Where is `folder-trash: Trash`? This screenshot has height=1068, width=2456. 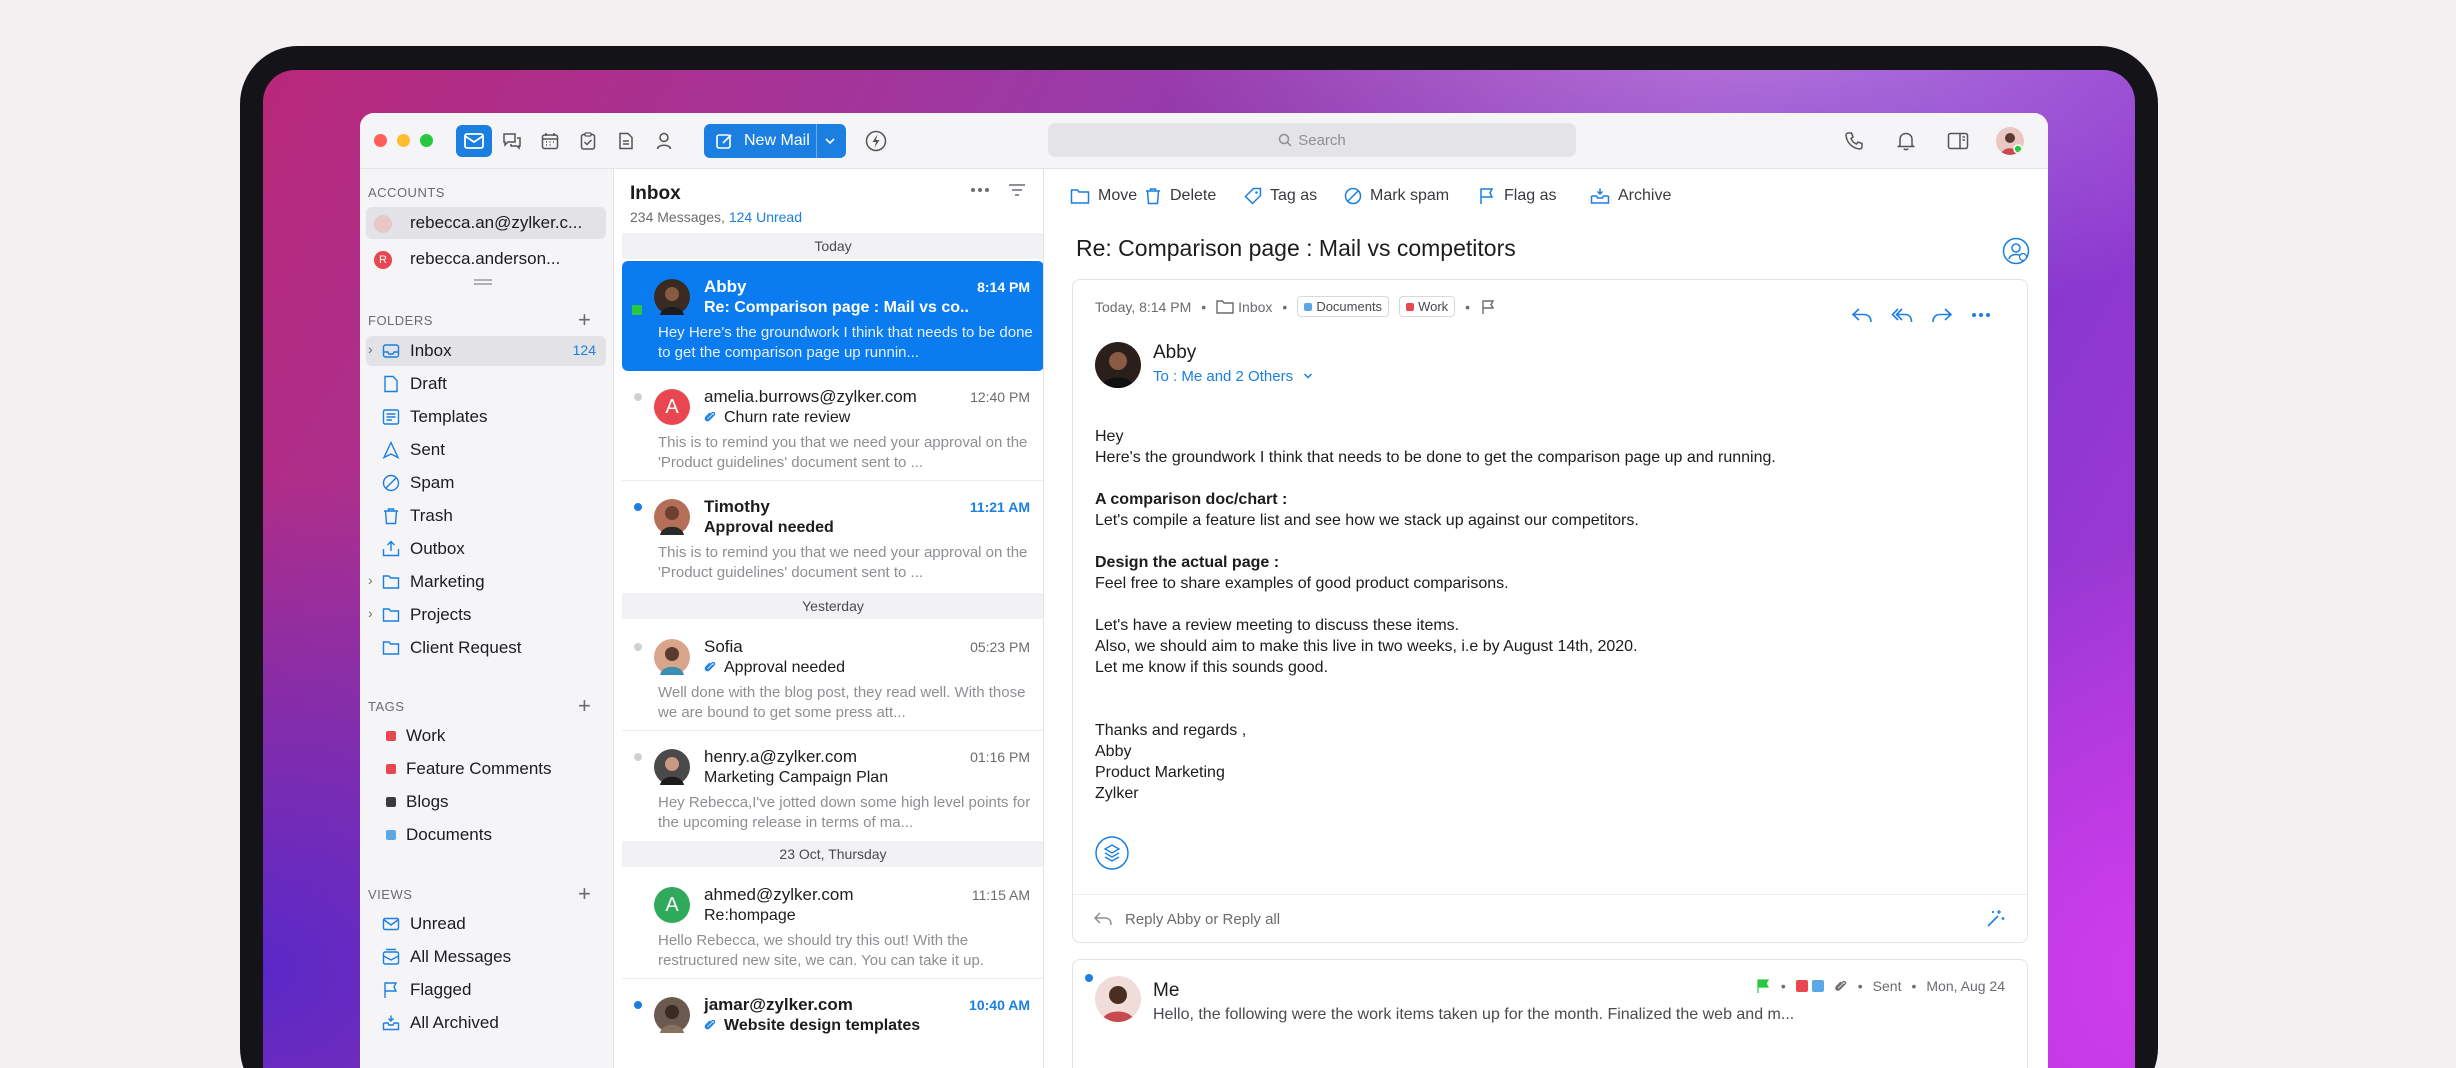 folder-trash: Trash is located at coordinates (486, 516).